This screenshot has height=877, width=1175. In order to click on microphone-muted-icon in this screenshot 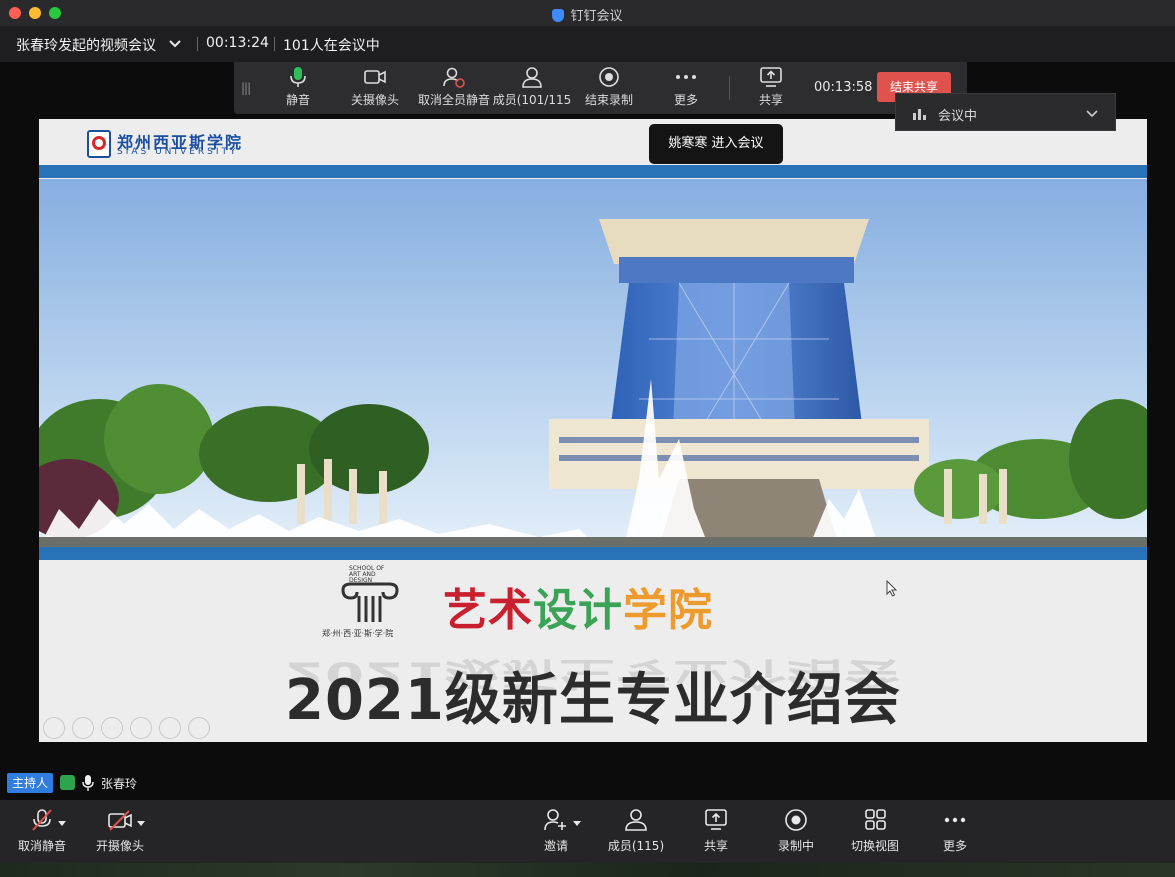, I will do `click(42, 820)`.